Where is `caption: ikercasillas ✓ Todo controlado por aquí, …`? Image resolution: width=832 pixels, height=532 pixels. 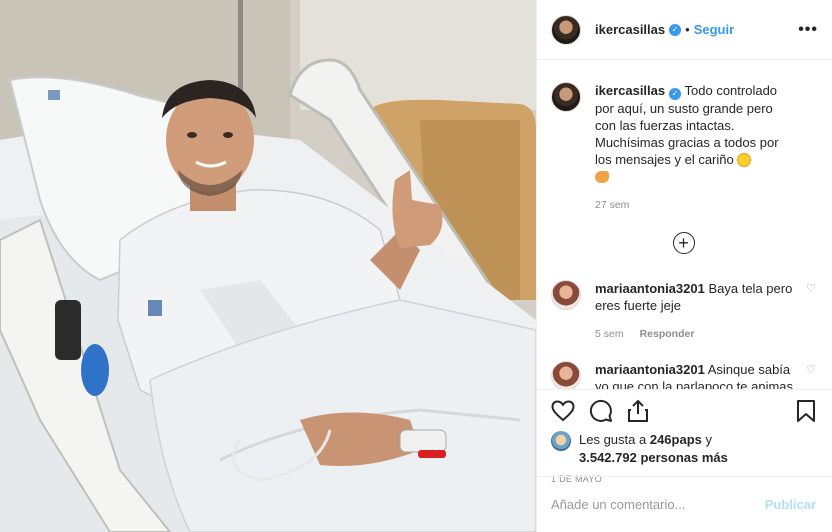 caption: ikercasillas ✓ Todo controlado por aquí, … is located at coordinates (683, 148).